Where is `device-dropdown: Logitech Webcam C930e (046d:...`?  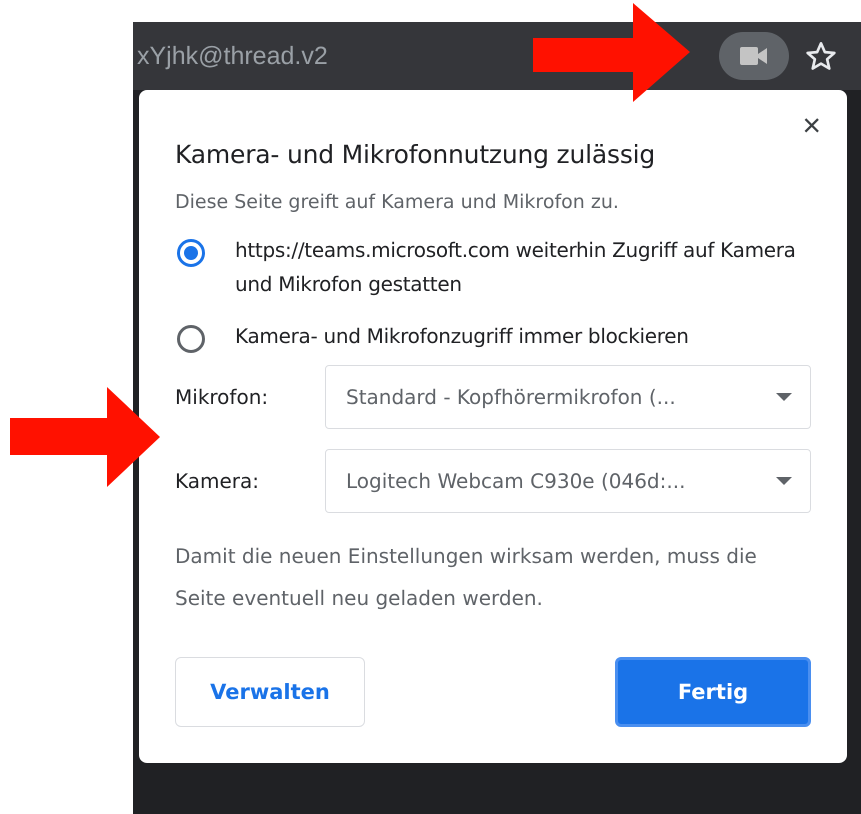 device-dropdown: Logitech Webcam C930e (046d:... is located at coordinates (568, 481).